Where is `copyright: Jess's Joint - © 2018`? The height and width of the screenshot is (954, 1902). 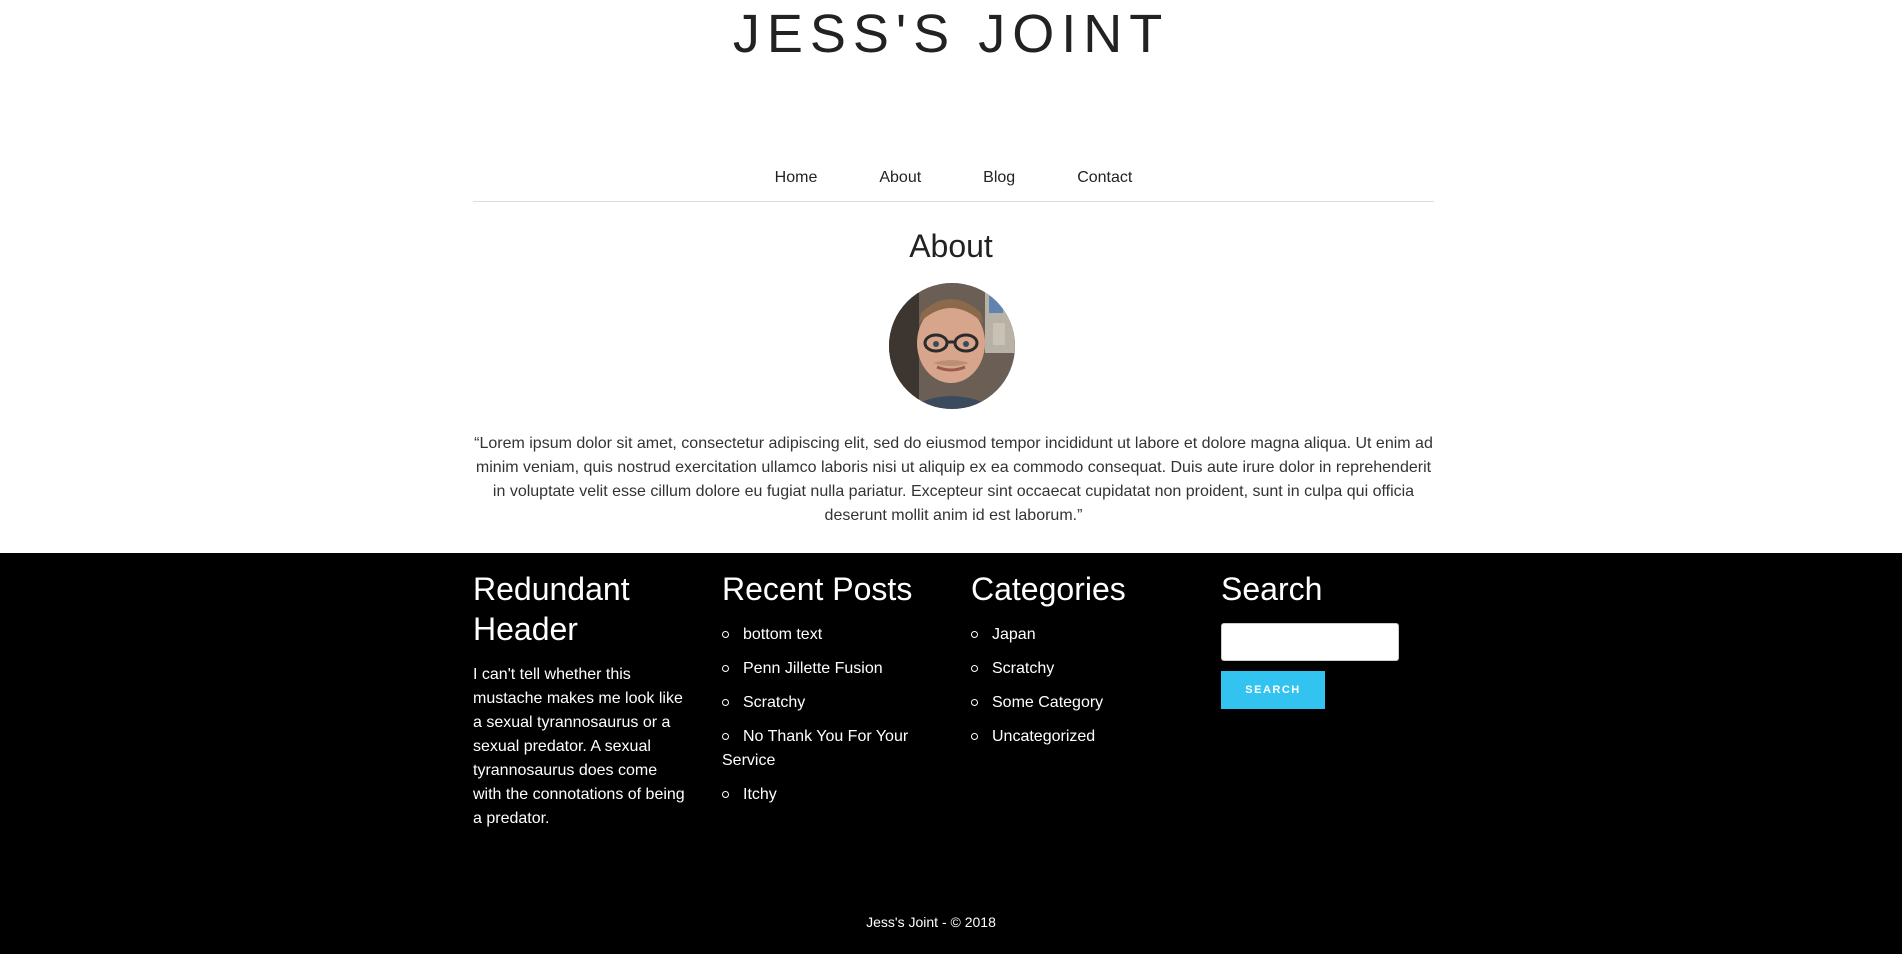
copyright: Jess's Joint - © 2018 is located at coordinates (931, 922).